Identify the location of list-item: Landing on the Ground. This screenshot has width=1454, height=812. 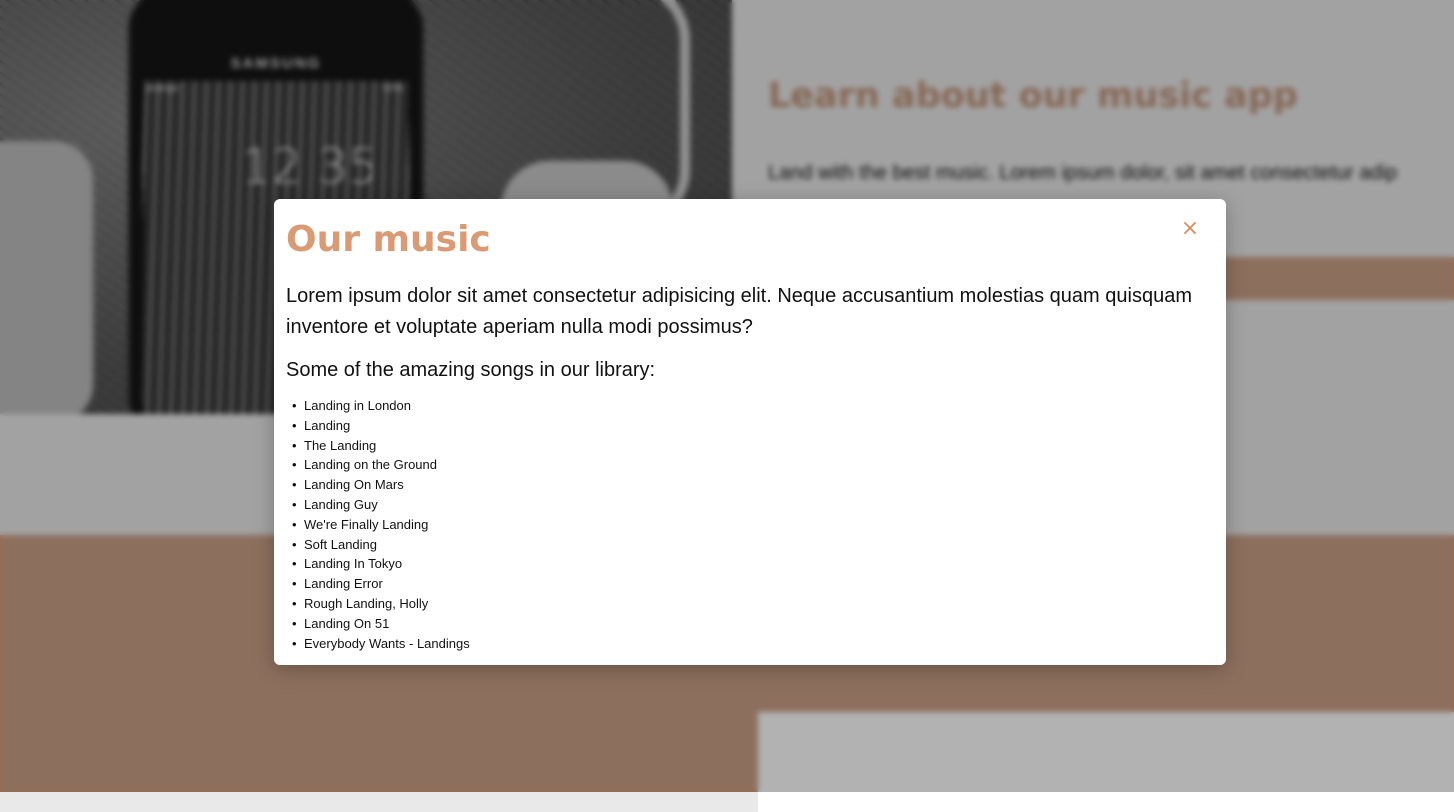
(753, 465).